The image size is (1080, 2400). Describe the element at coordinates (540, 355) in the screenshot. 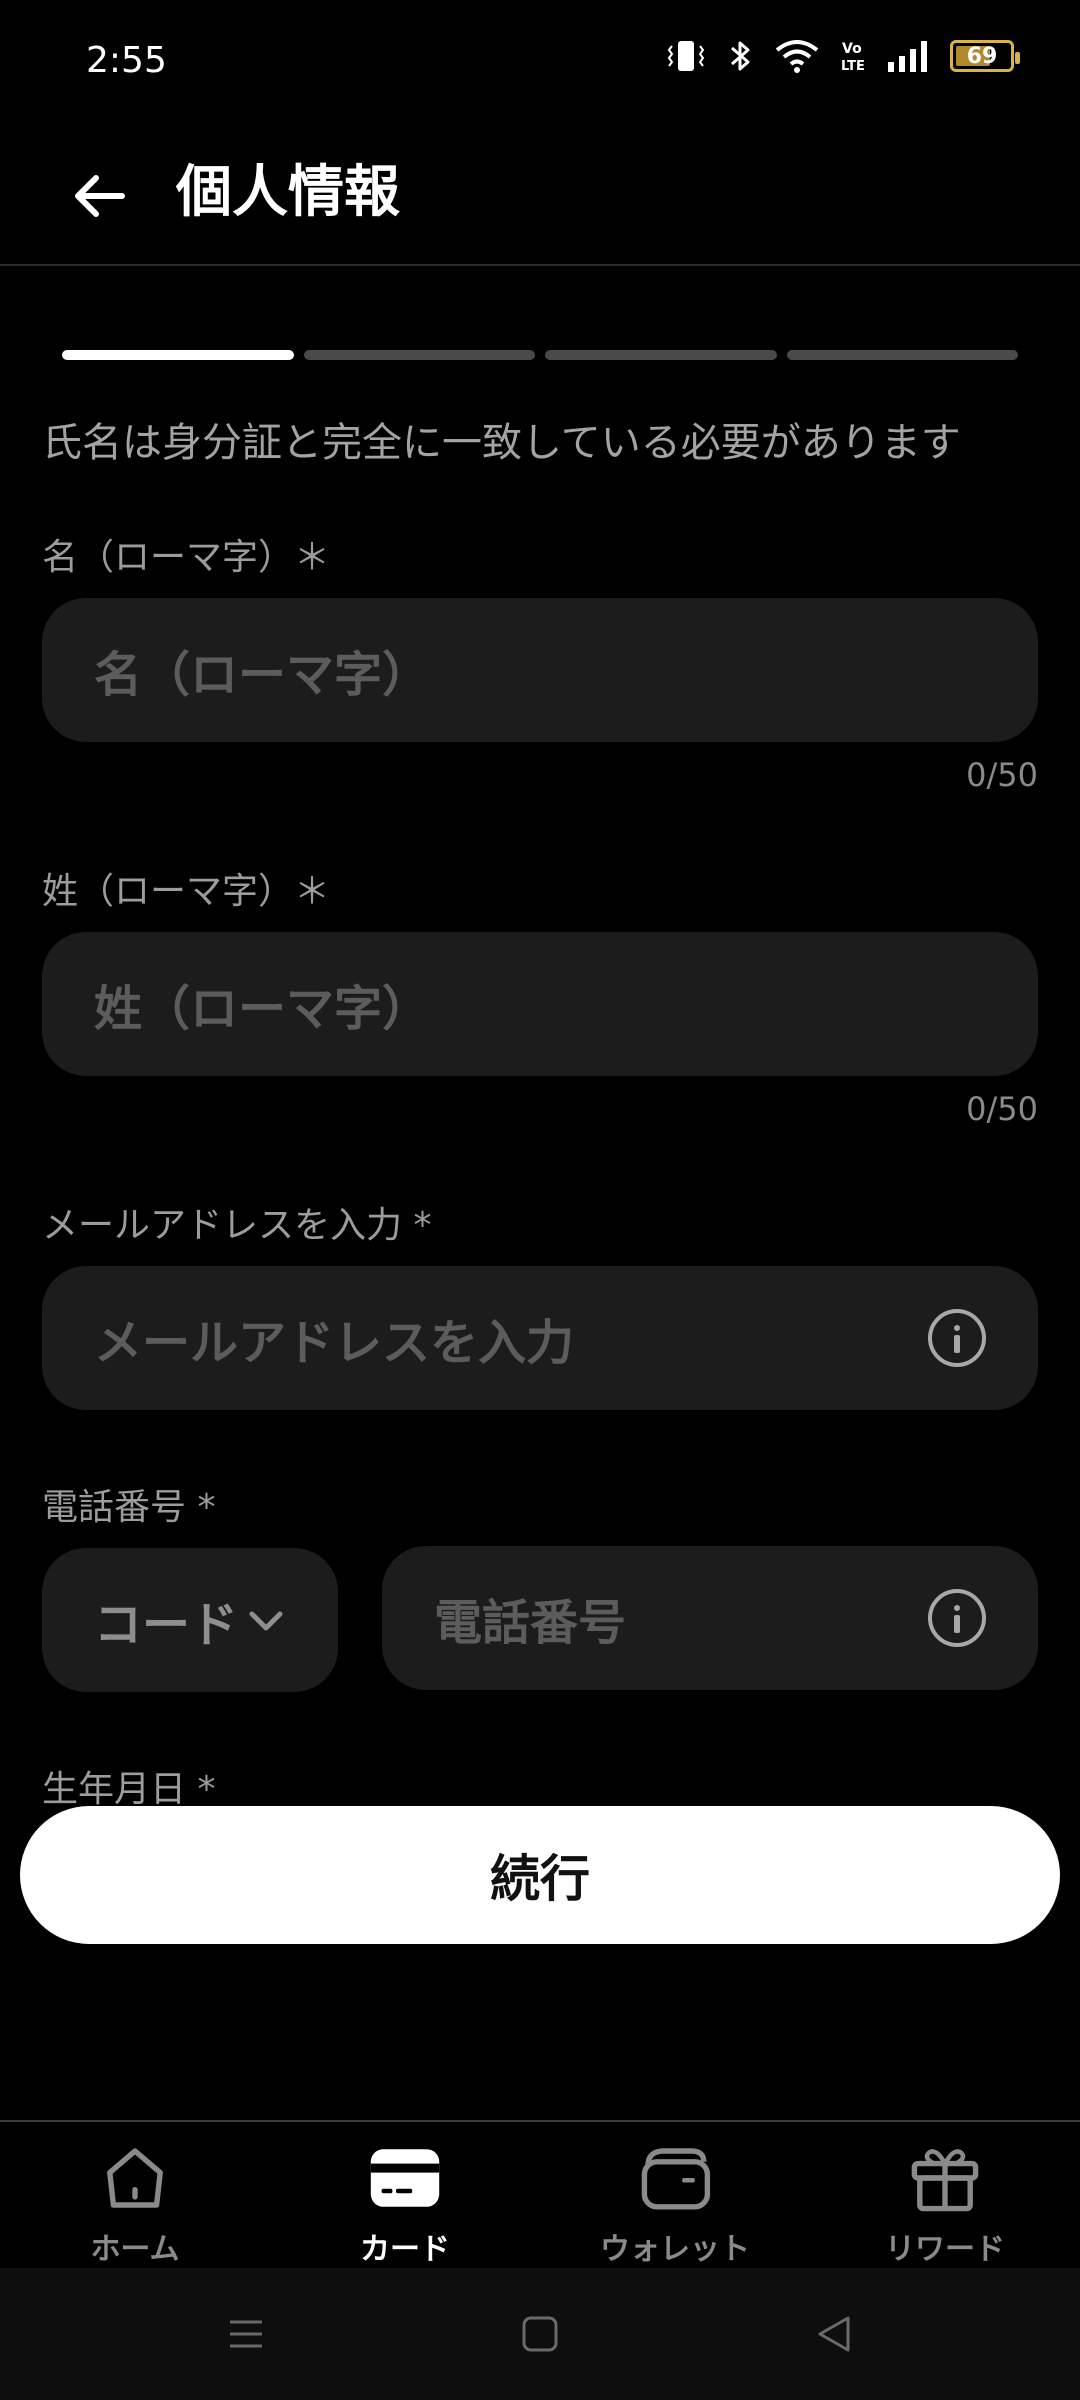

I see `step-progress` at that location.